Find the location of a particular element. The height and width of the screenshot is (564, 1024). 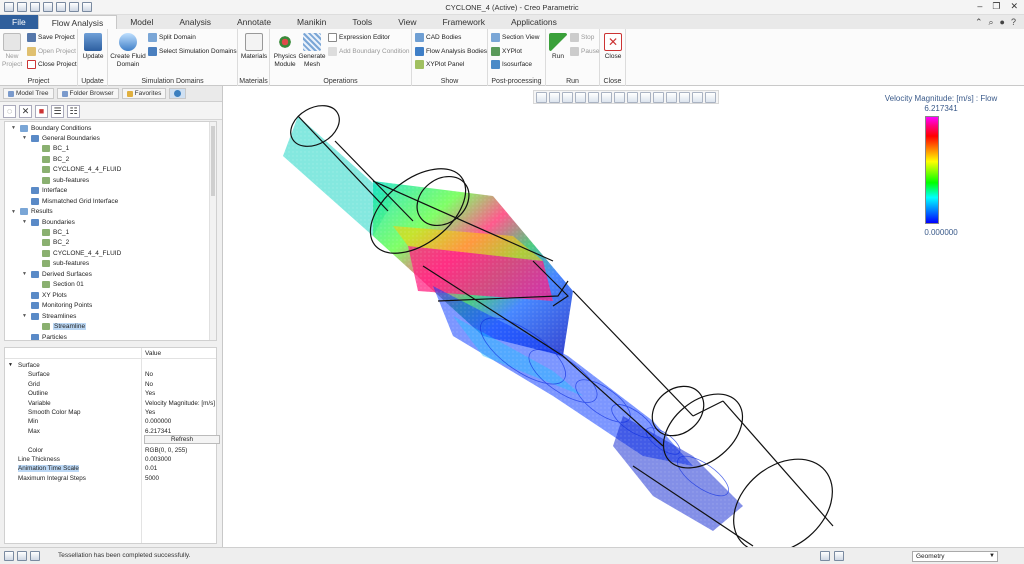

tree-item: Monitoring Points is located at coordinates (57, 306).